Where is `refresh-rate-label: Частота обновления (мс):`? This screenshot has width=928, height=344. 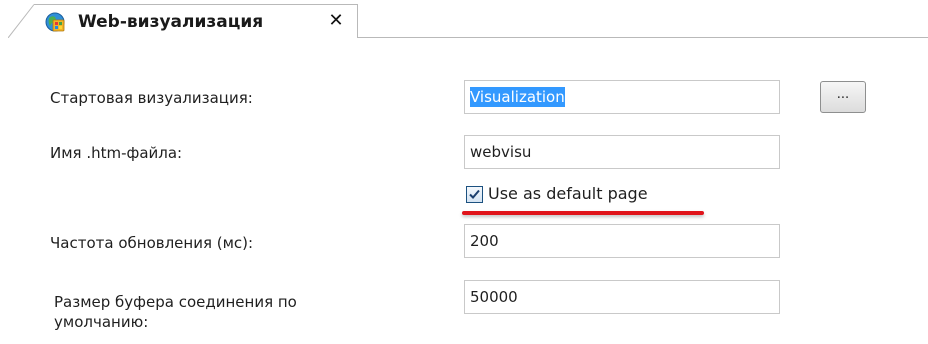
refresh-rate-label: Частота обновления (мс): is located at coordinates (152, 243).